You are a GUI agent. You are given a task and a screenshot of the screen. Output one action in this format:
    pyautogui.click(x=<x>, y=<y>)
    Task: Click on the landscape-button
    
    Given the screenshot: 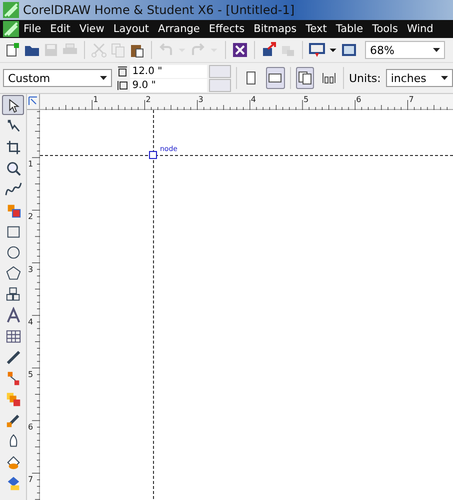 What is the action you would take?
    pyautogui.click(x=275, y=78)
    